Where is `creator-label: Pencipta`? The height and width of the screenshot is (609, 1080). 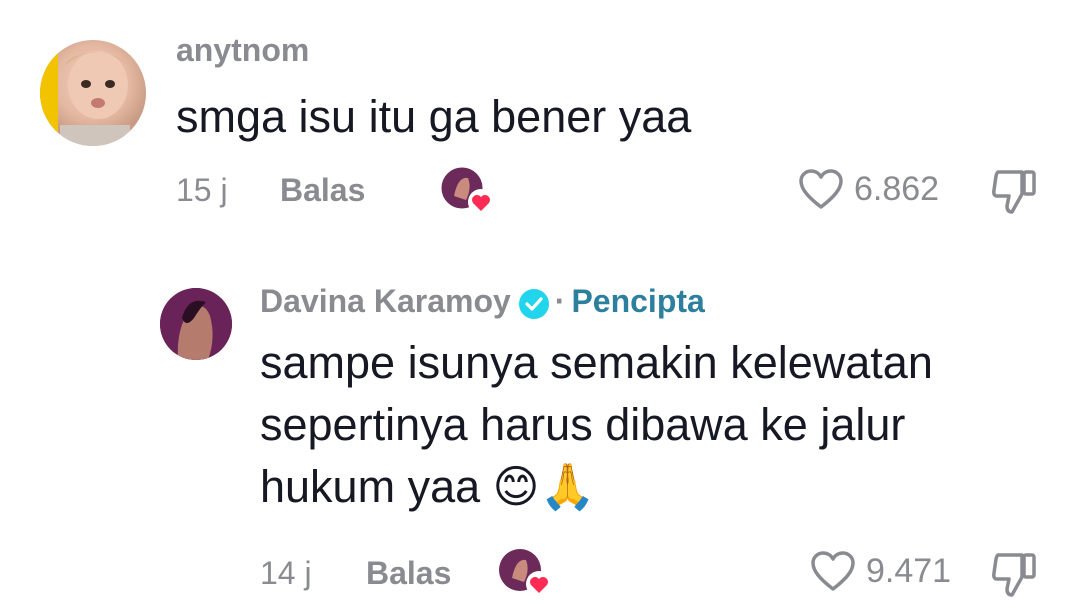 creator-label: Pencipta is located at coordinates (638, 301).